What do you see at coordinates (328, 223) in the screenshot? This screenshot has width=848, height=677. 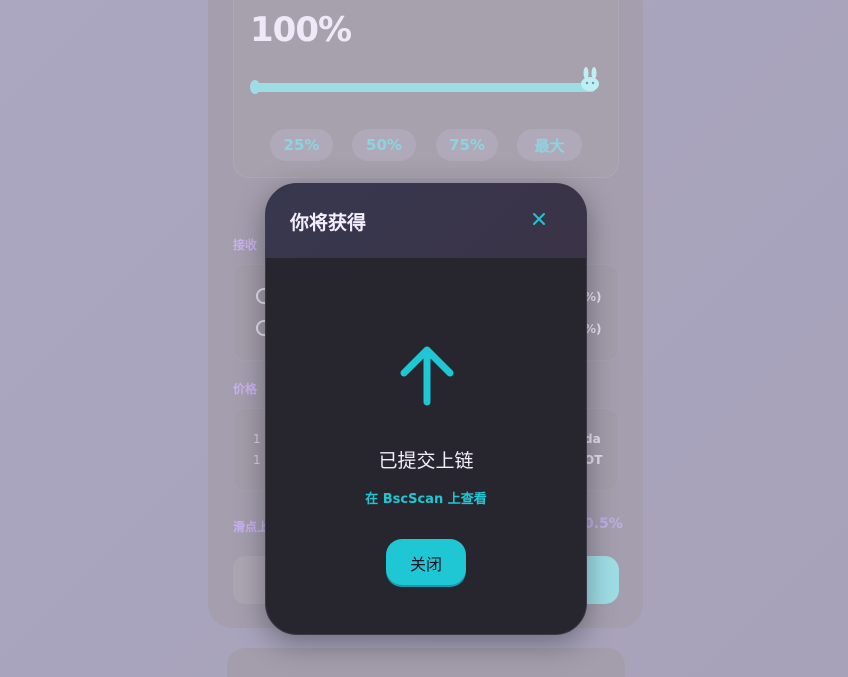 I see `modal-title: 你将获得` at bounding box center [328, 223].